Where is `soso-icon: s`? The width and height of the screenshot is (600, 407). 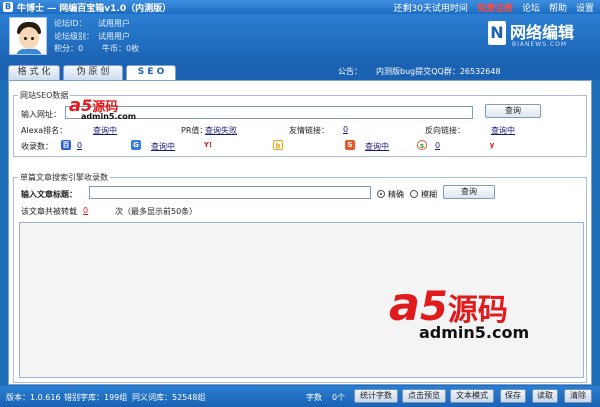 soso-icon: s is located at coordinates (422, 145).